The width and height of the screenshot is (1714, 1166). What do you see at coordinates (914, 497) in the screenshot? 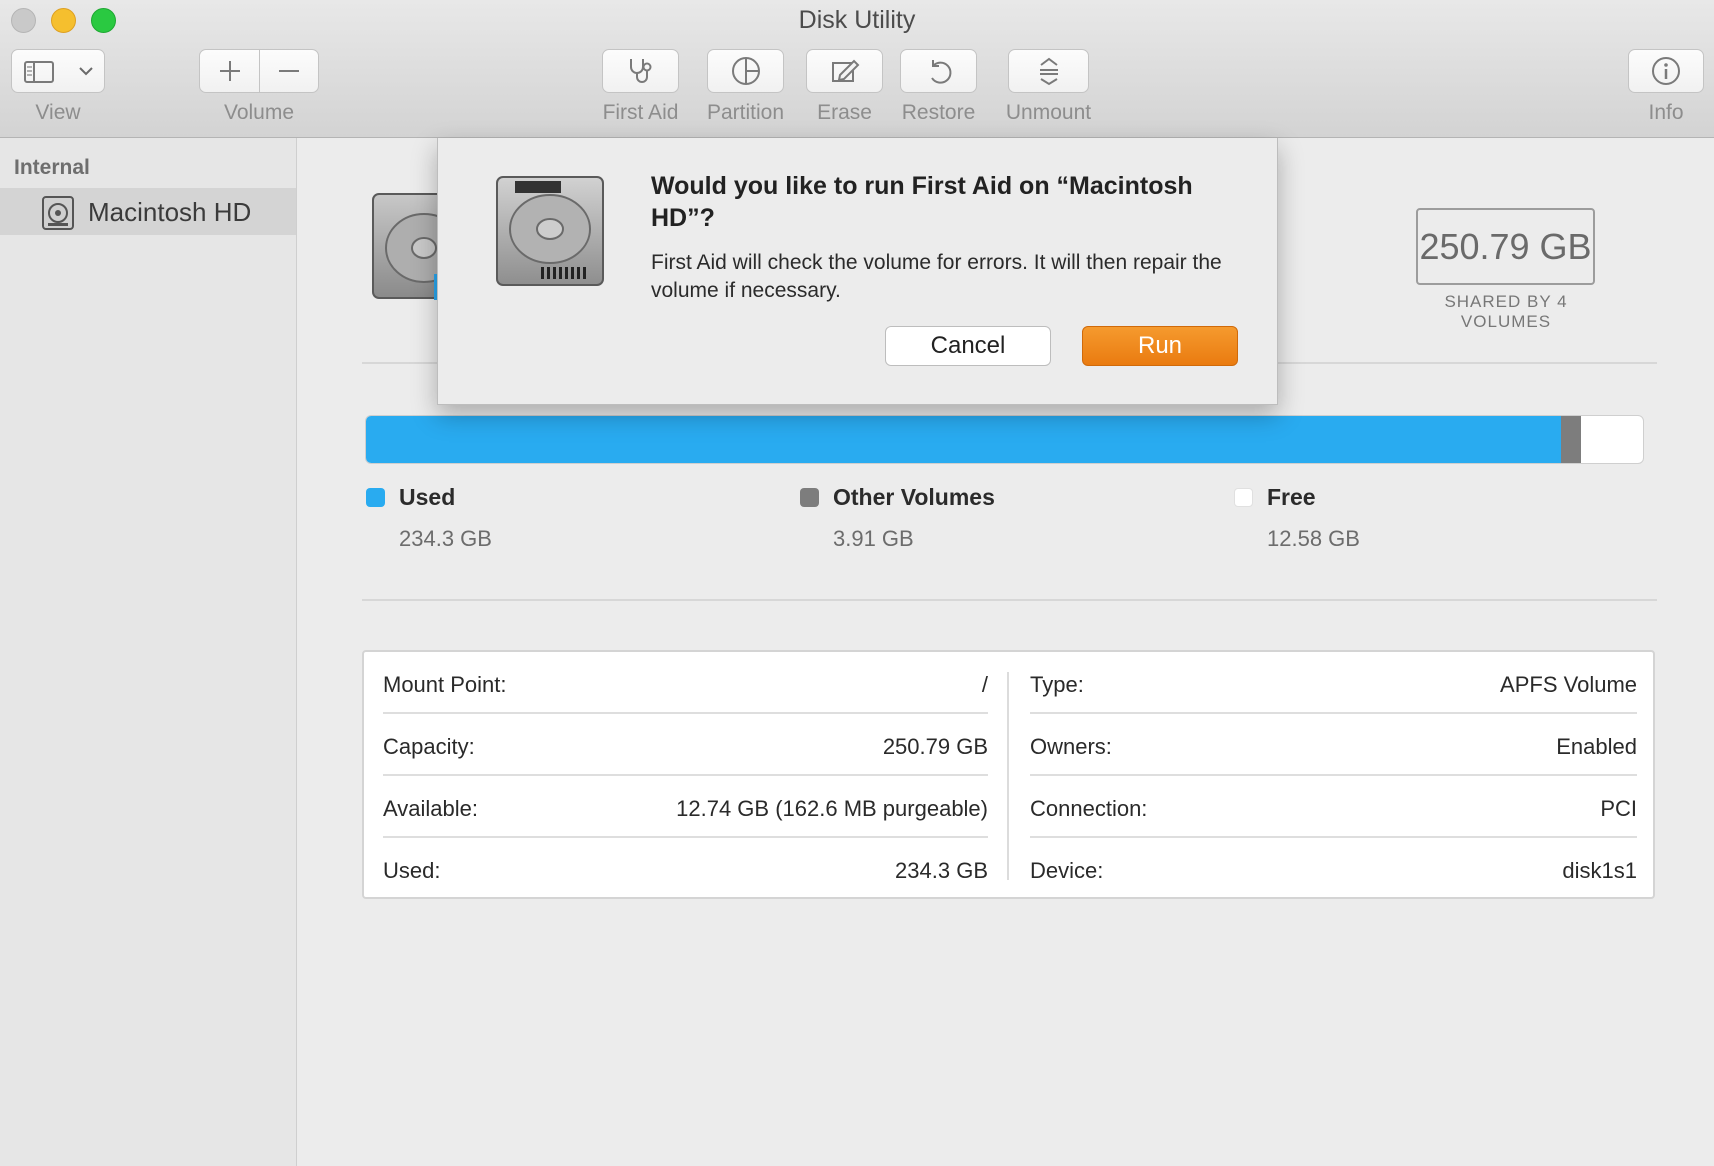
I see `legend-other-name: Other Volumes` at bounding box center [914, 497].